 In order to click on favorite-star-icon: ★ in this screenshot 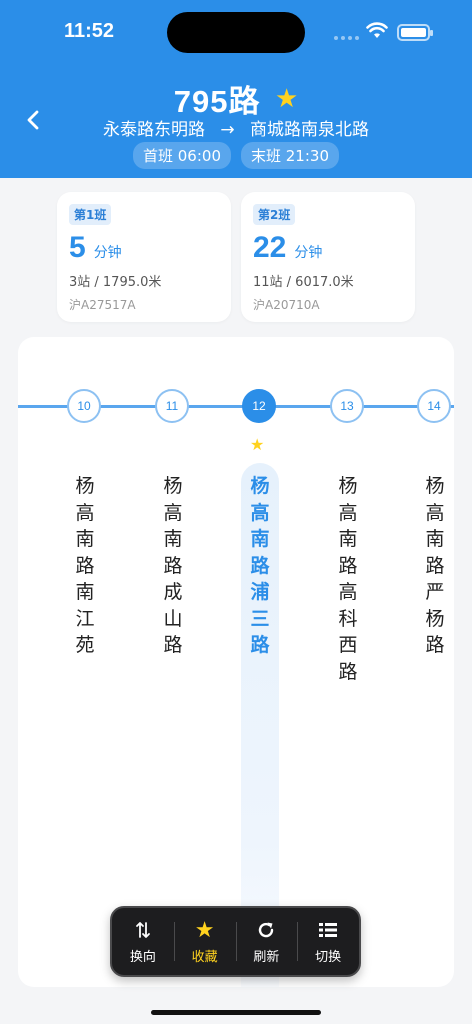, I will do `click(286, 98)`.